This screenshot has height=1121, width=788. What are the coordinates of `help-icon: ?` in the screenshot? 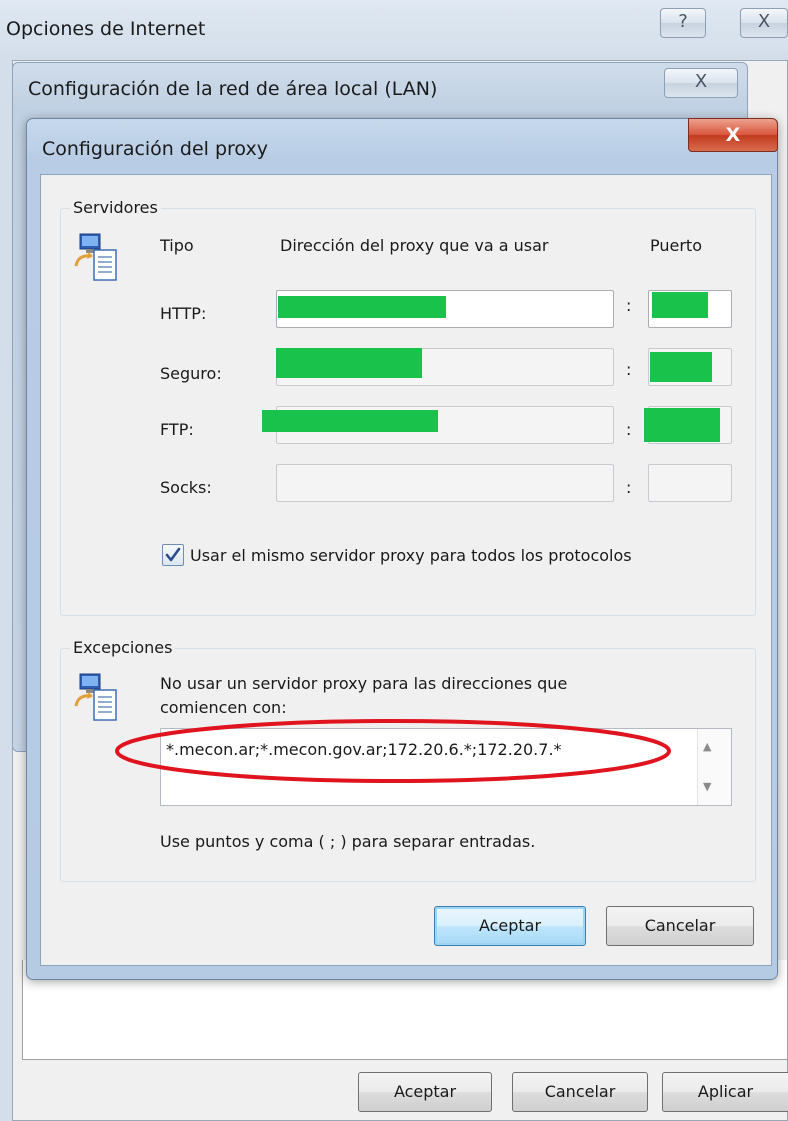 It's located at (683, 21).